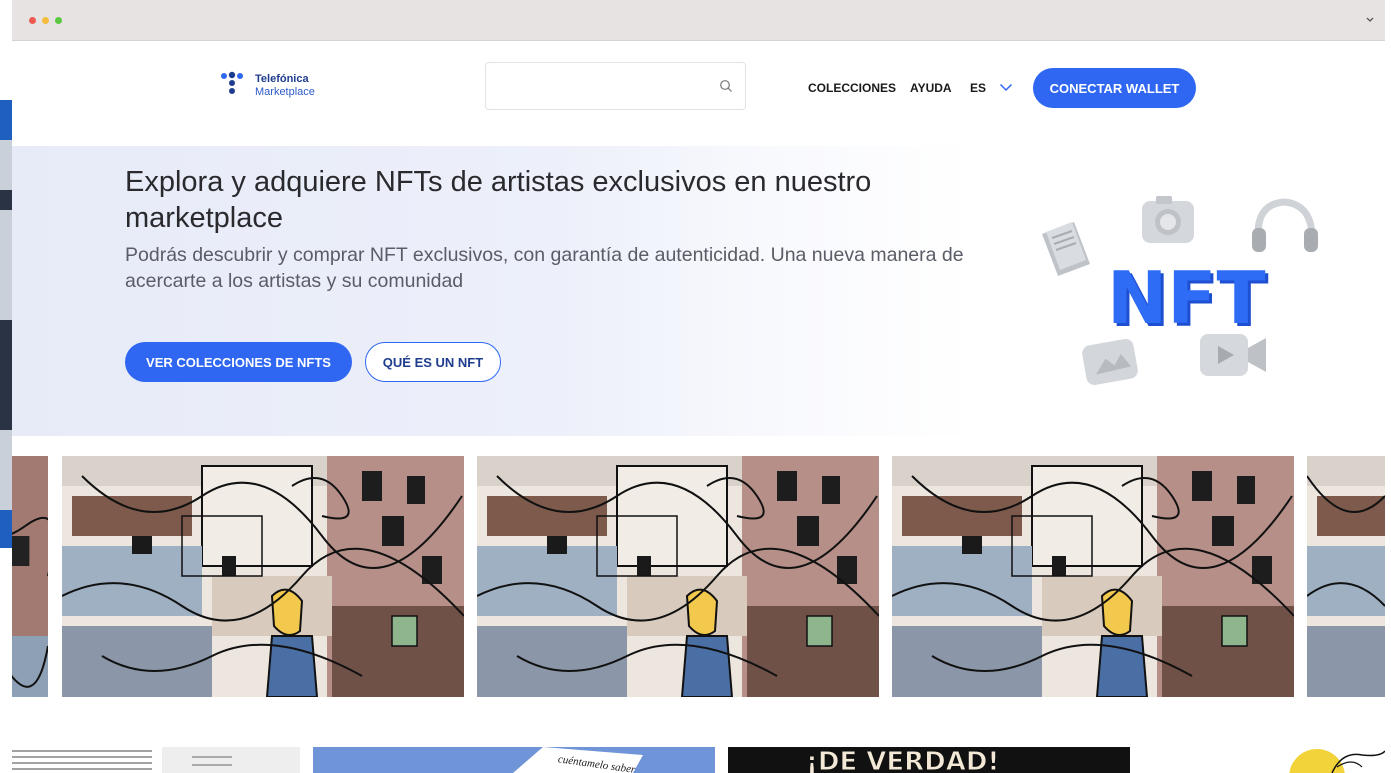 The width and height of the screenshot is (1391, 773). Describe the element at coordinates (514, 760) in the screenshot. I see `collection-thumbnail: cuéntamelo saber` at that location.